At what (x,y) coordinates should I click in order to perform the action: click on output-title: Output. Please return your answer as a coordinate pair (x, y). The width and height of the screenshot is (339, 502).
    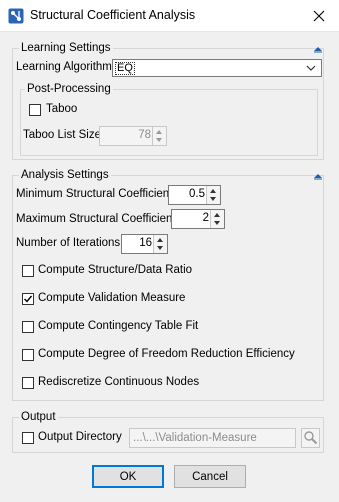
    Looking at the image, I should click on (38, 417).